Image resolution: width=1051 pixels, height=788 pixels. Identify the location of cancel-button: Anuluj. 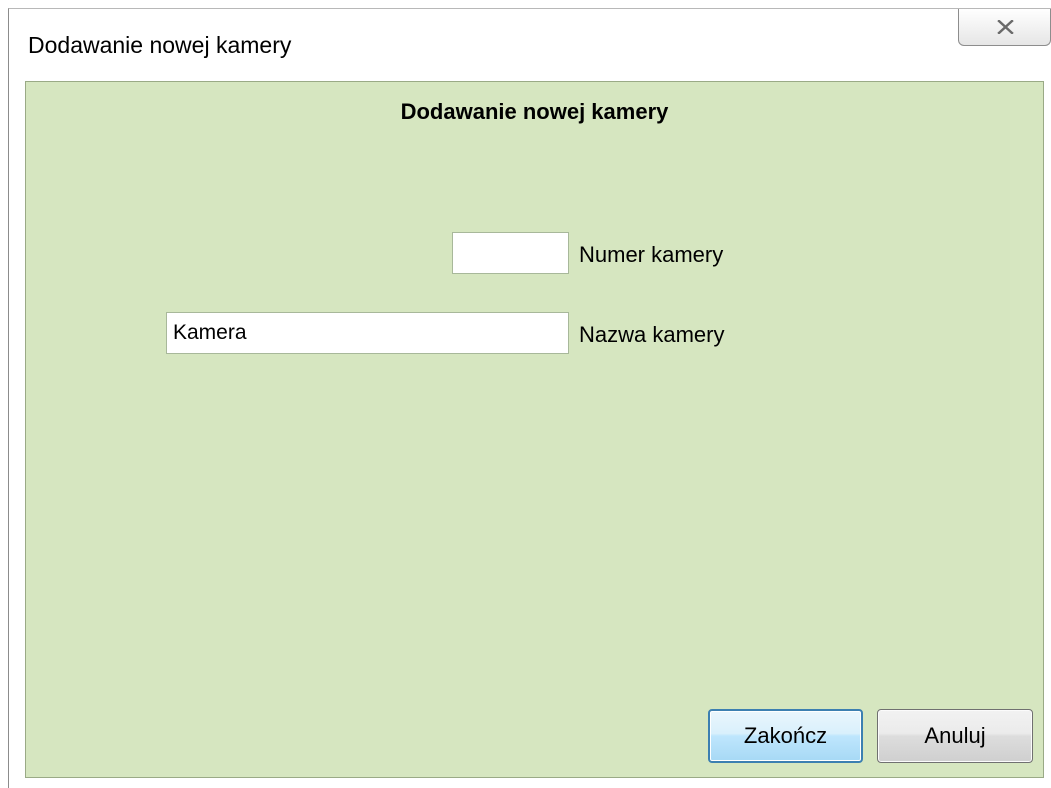
(955, 736).